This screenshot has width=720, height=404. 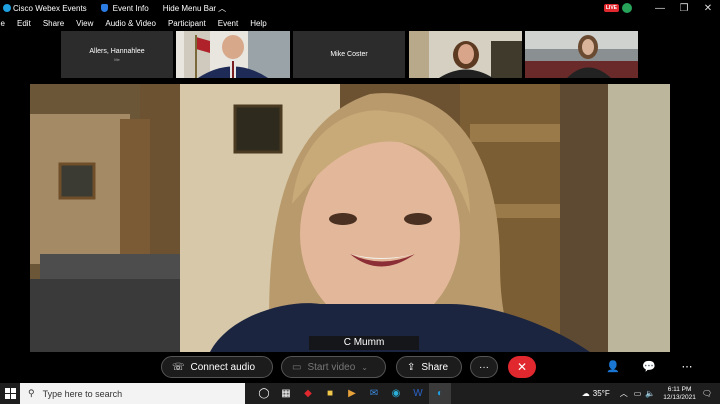 What do you see at coordinates (649, 367) in the screenshot?
I see `chat-panel-icon: 💬` at bounding box center [649, 367].